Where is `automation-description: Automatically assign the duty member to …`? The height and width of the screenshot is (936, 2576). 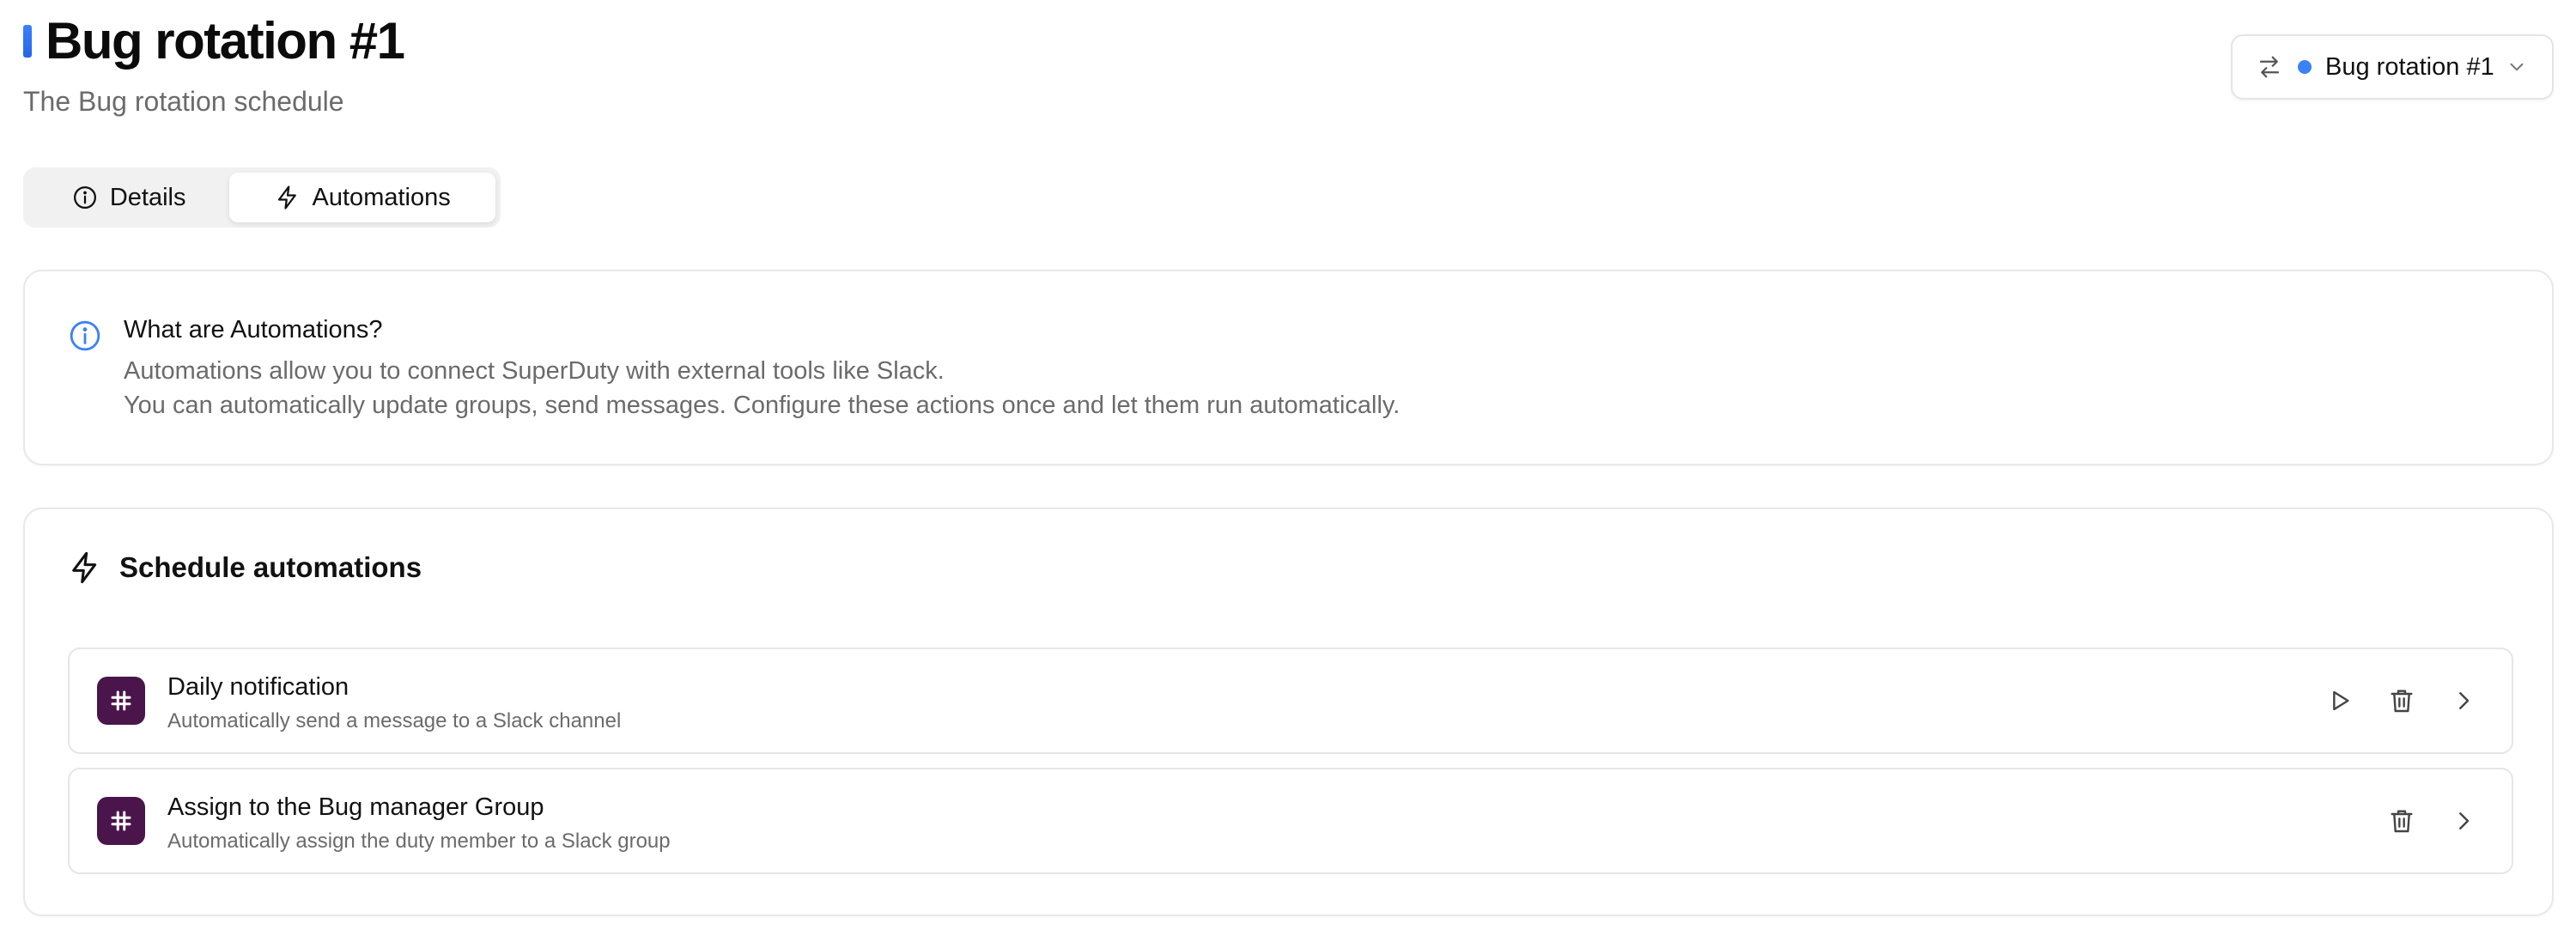 automation-description: Automatically assign the duty member to … is located at coordinates (419, 842).